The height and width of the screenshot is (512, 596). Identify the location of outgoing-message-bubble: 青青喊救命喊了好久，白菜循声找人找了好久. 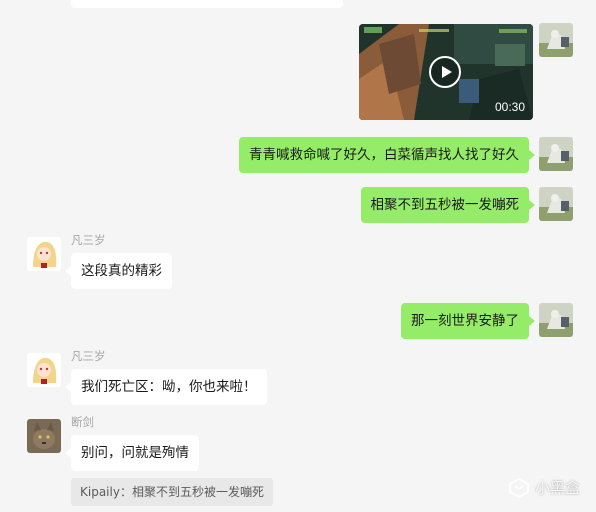
(387, 155).